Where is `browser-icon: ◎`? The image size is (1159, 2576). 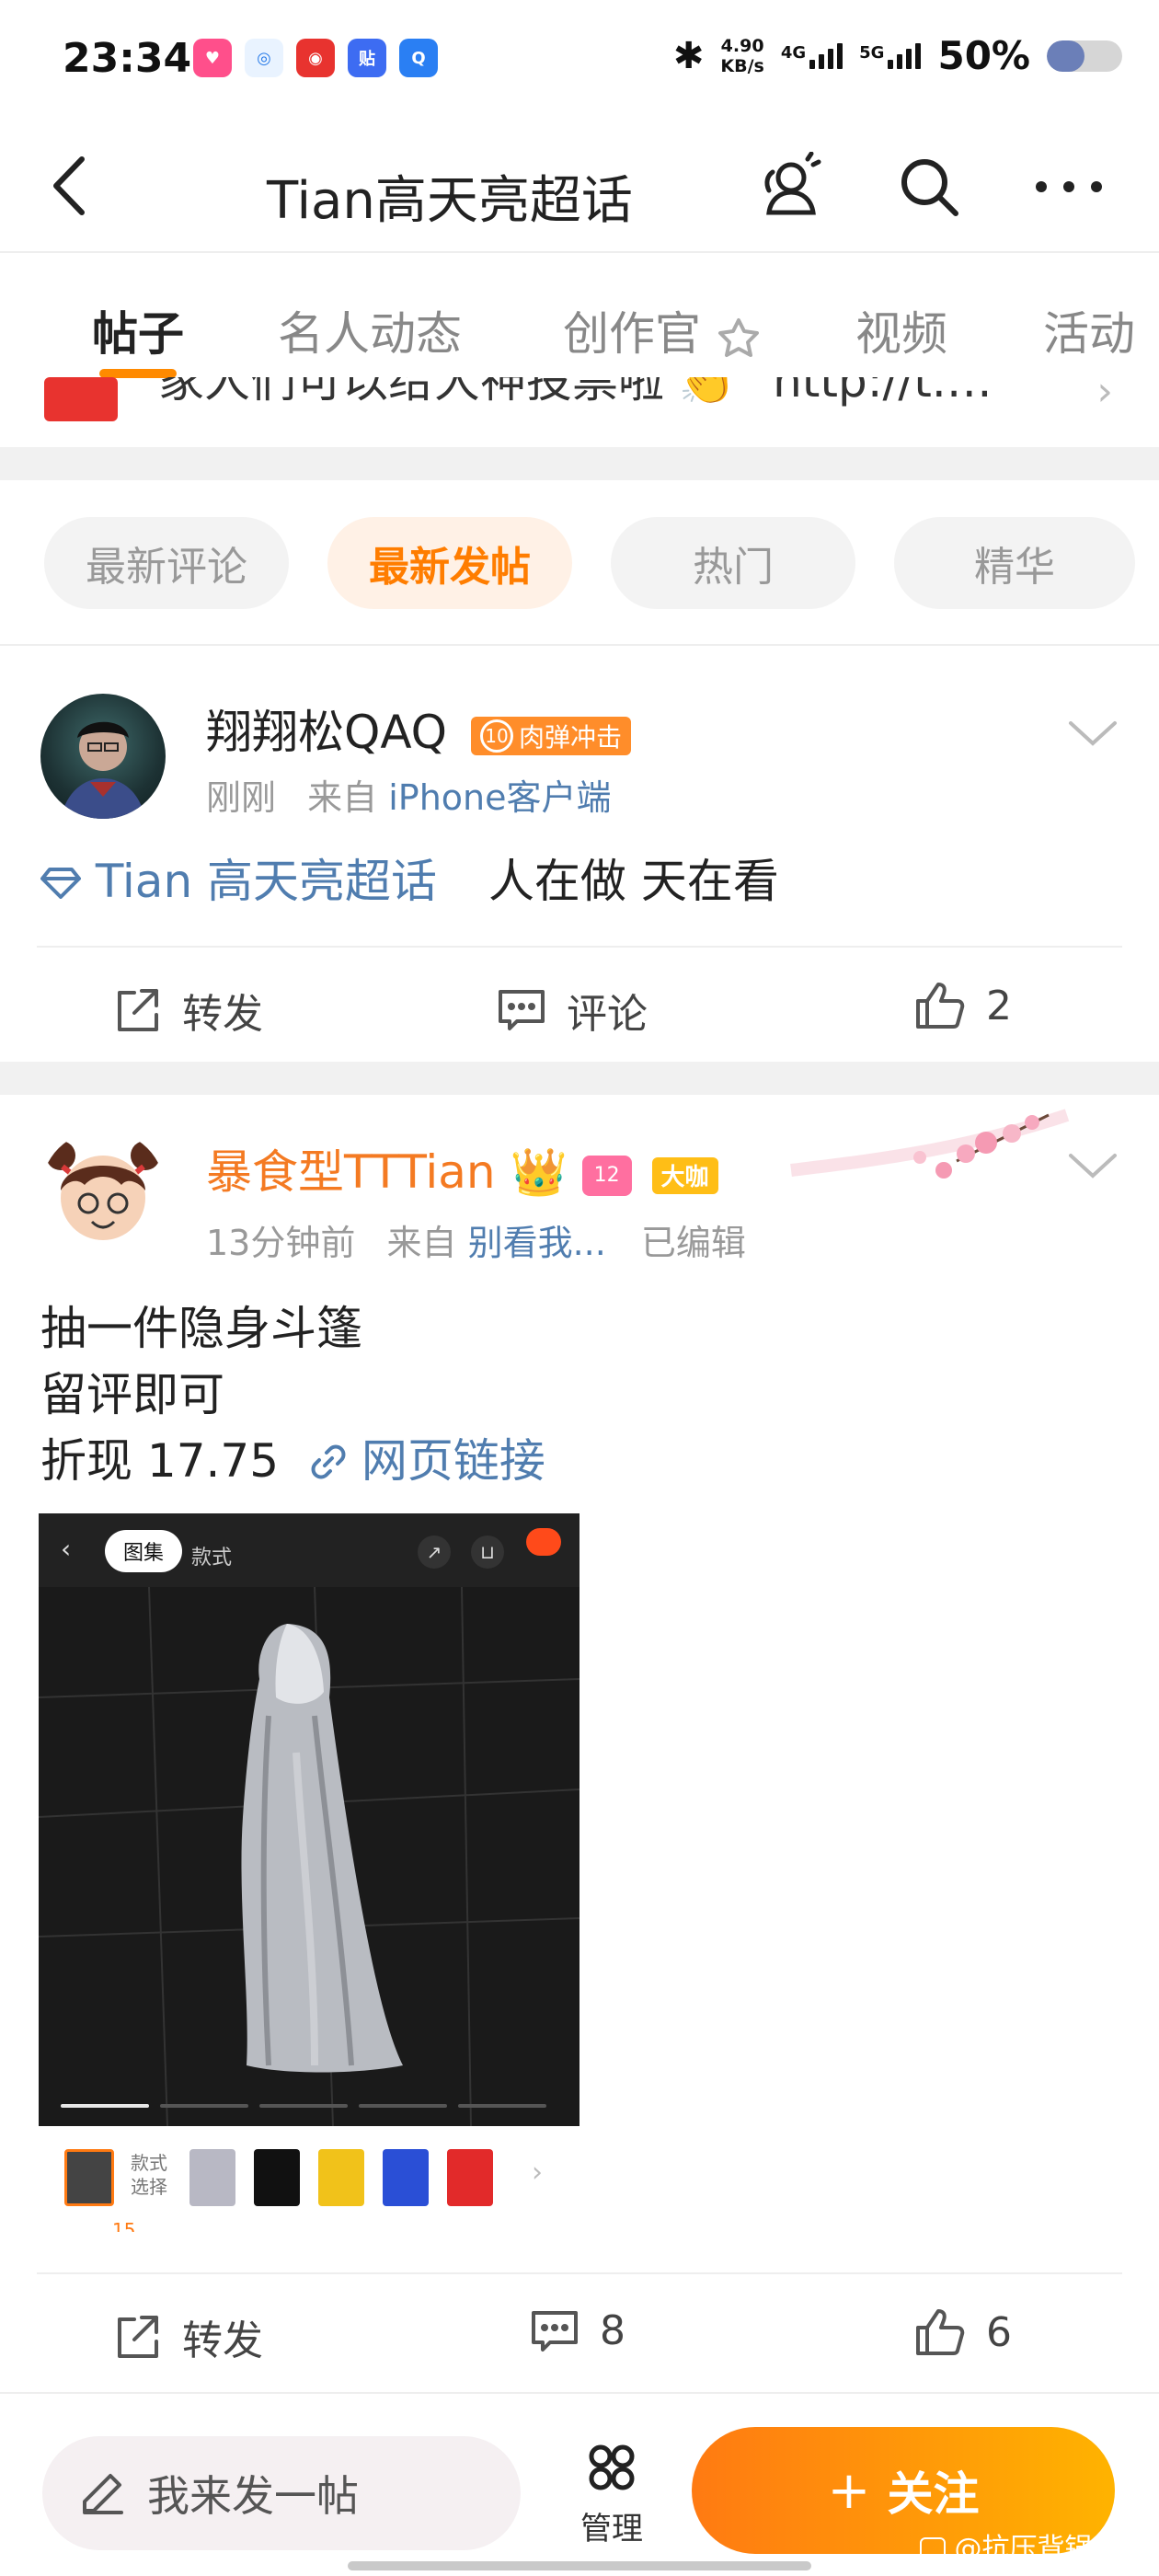 browser-icon: ◎ is located at coordinates (264, 58).